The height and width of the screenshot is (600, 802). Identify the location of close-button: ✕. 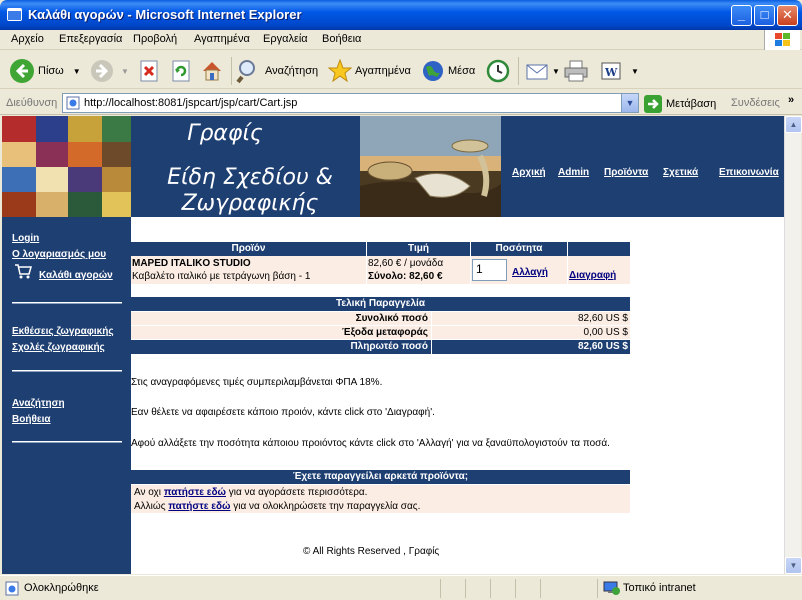
(787, 15).